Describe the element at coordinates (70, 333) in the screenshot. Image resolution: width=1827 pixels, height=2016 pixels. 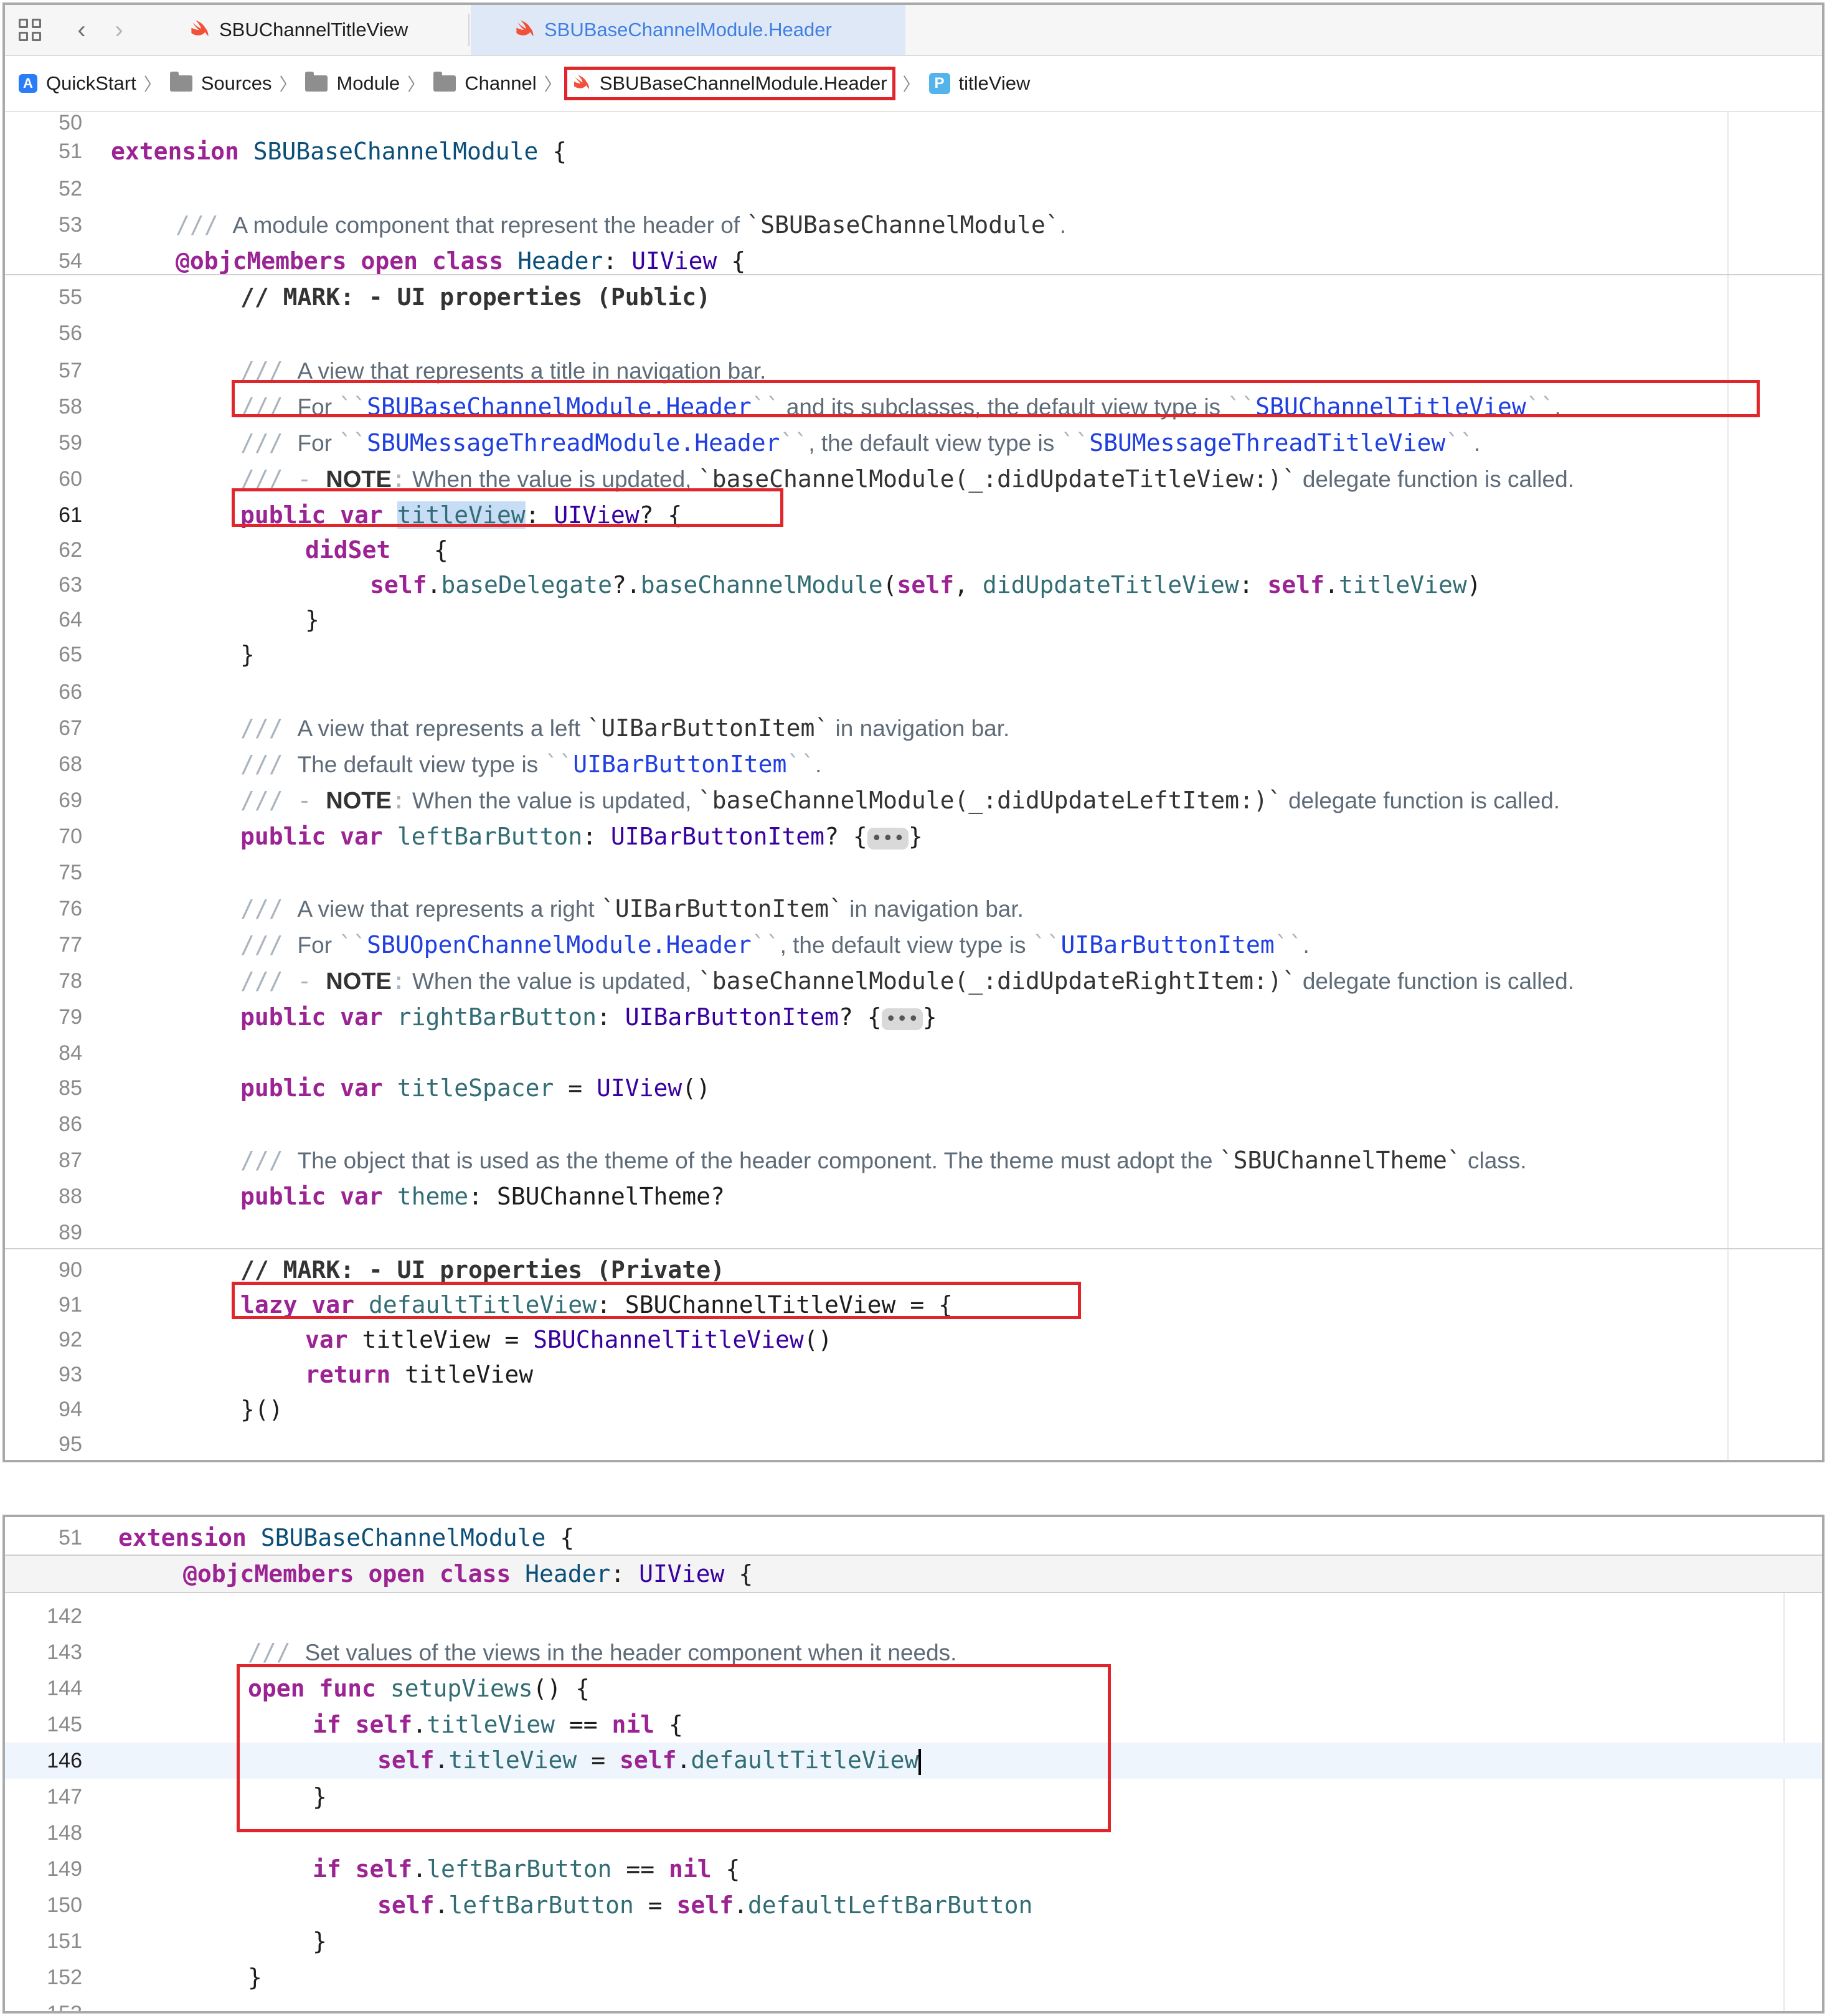
I see `line-number: 56` at that location.